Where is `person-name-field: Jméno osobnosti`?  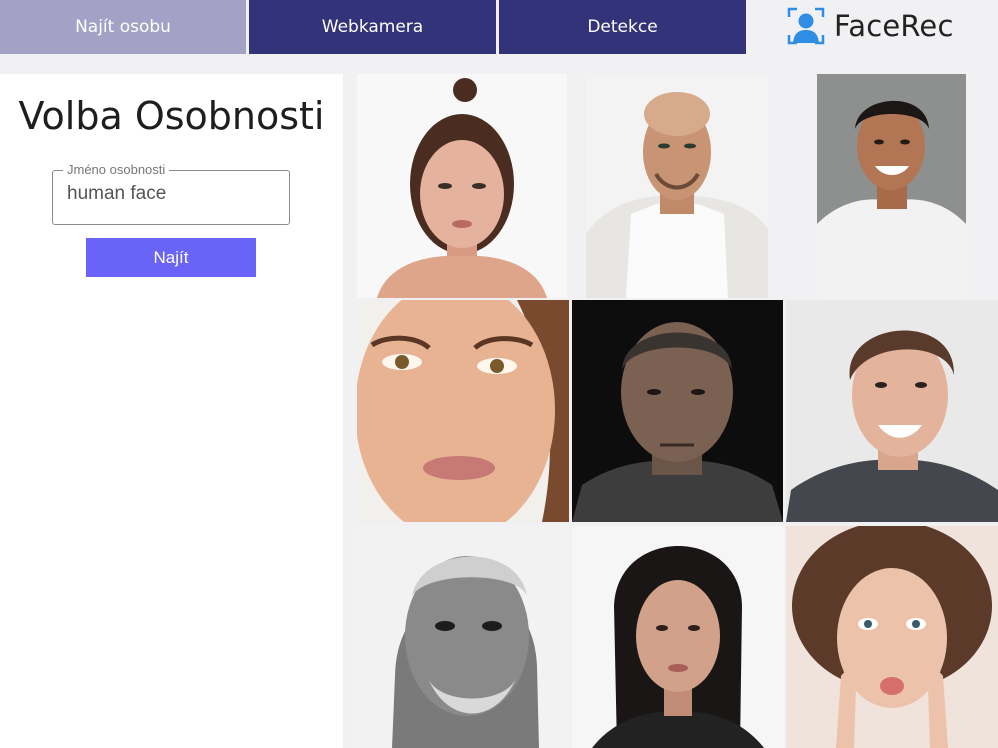 person-name-field: Jméno osobnosti is located at coordinates (171, 193).